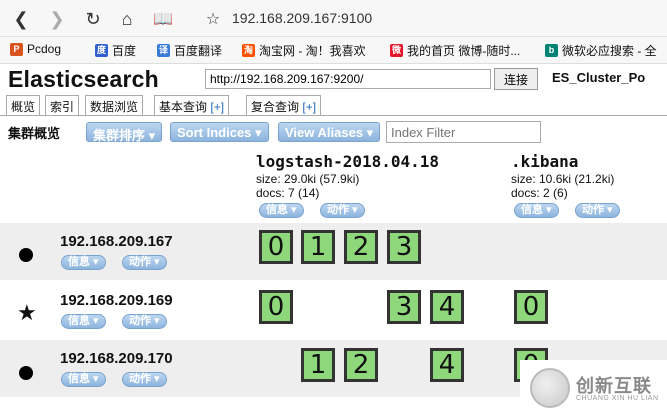 The width and height of the screenshot is (667, 417). I want to click on refresh-icon: ↻, so click(93, 19).